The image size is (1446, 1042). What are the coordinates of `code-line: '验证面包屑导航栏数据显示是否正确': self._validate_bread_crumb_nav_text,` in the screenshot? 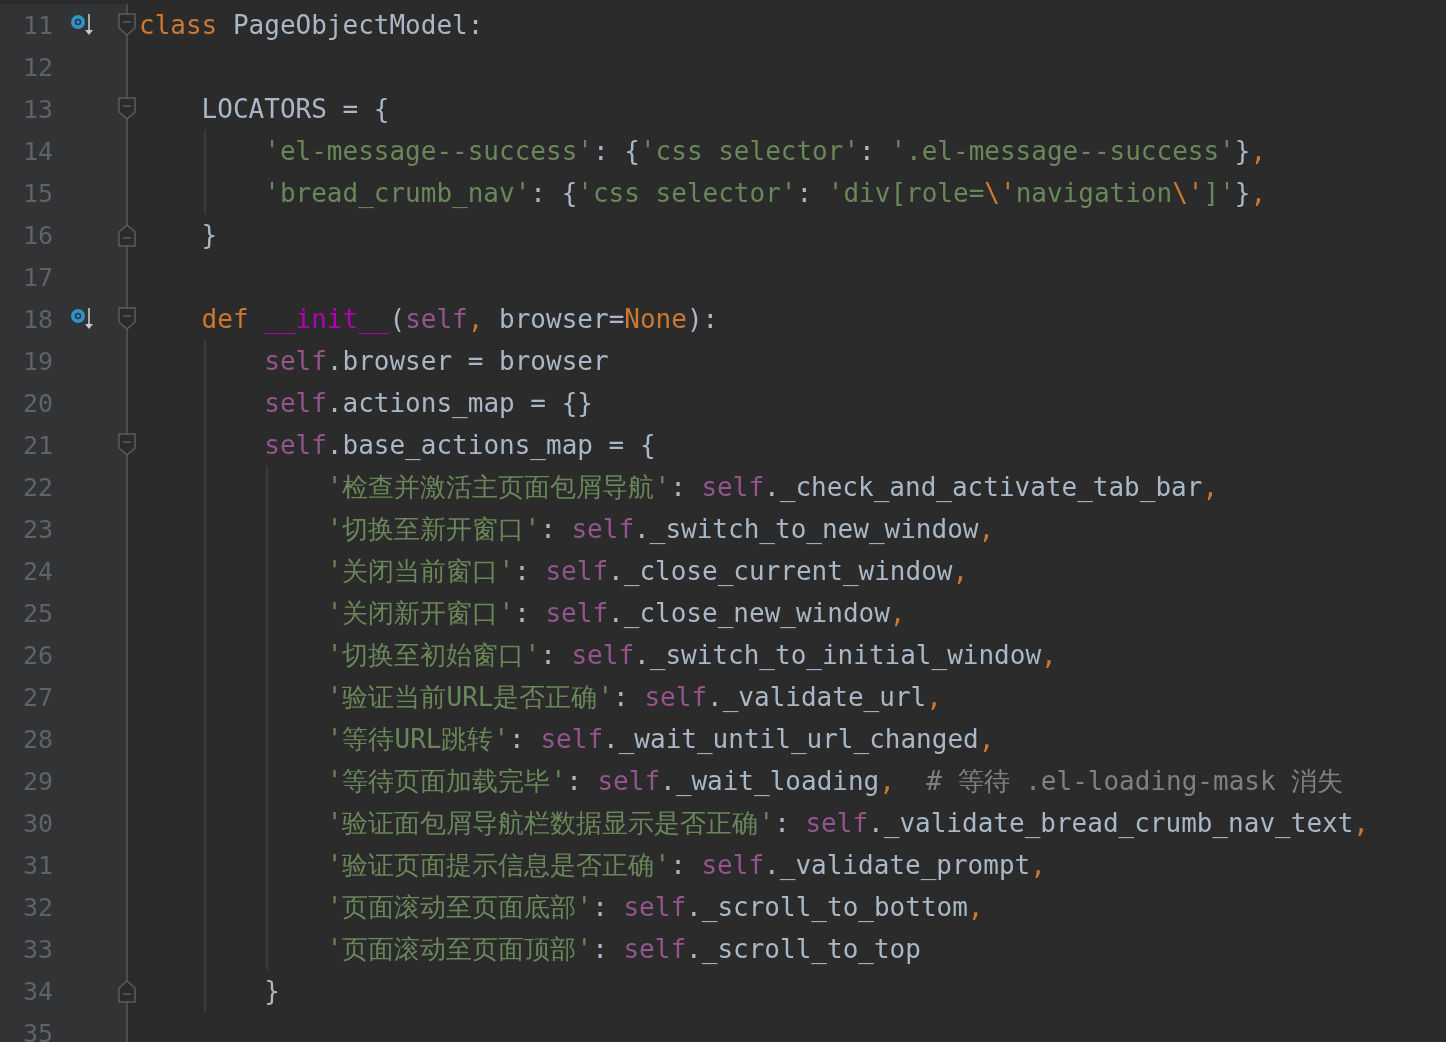 It's located at (847, 823).